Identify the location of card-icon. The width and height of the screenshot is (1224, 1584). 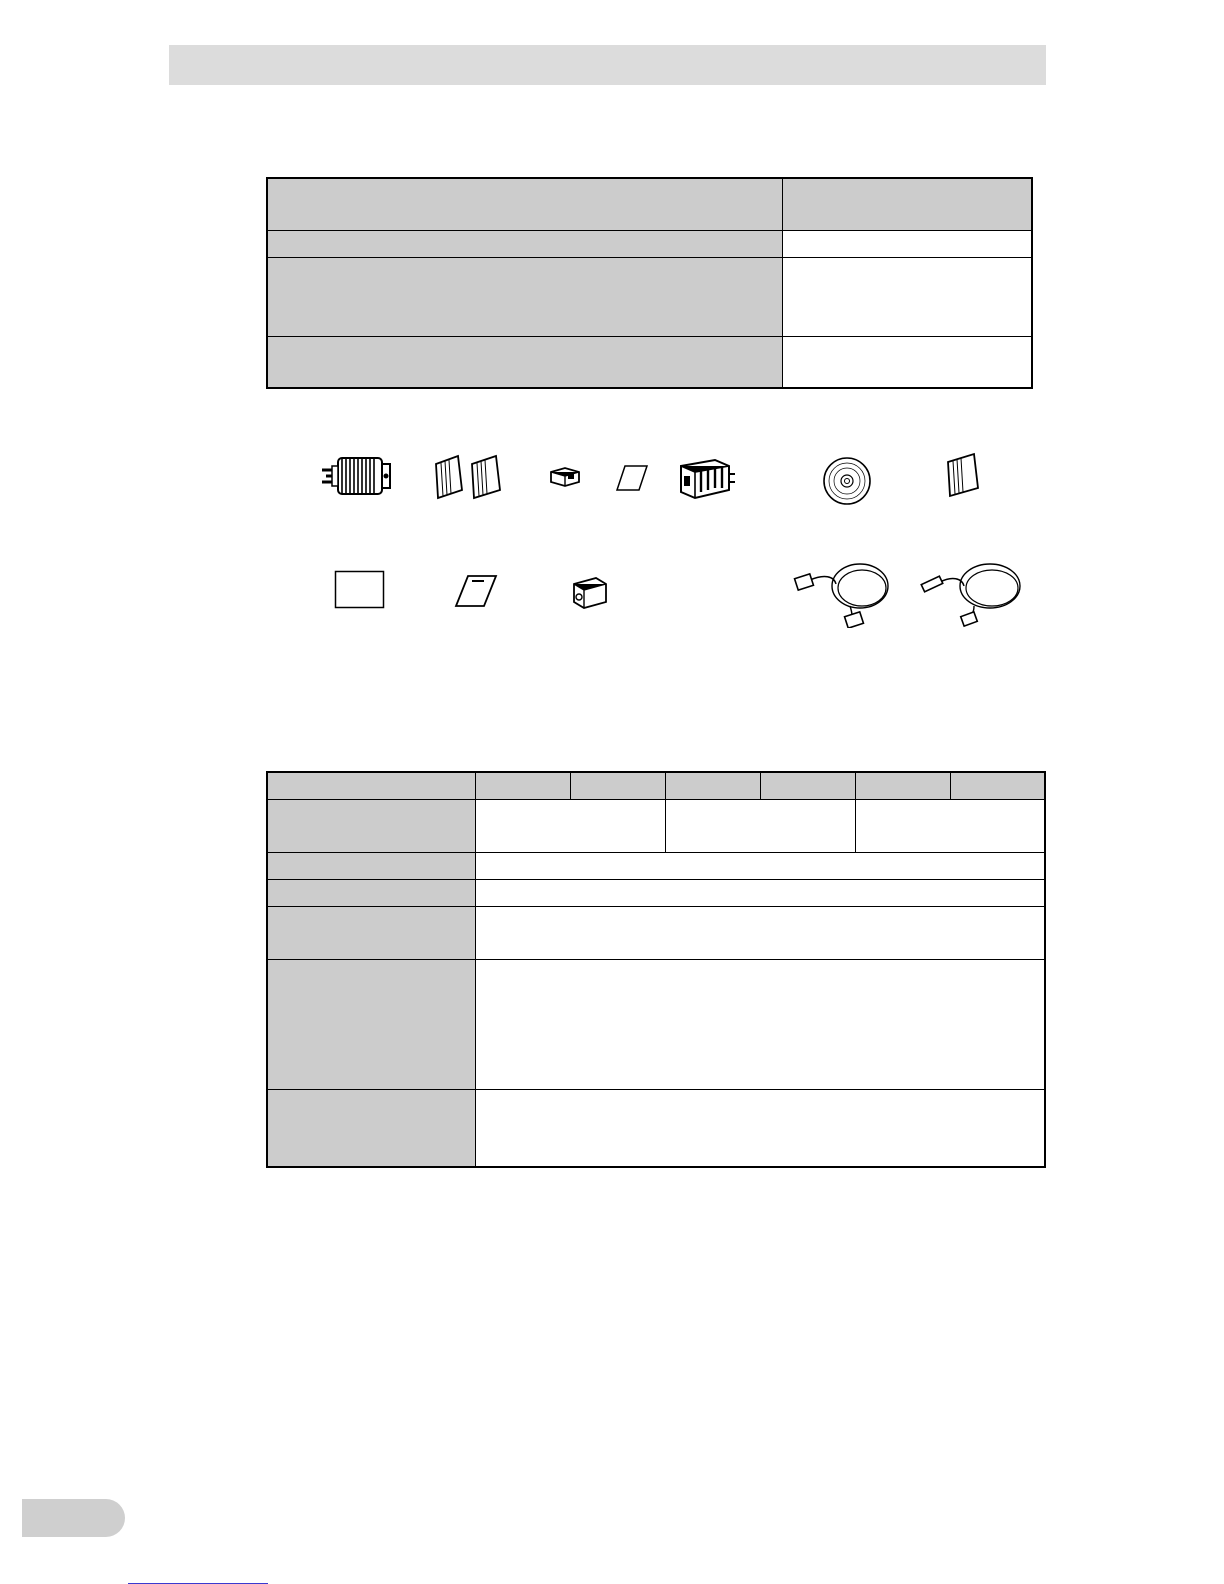
(632, 478).